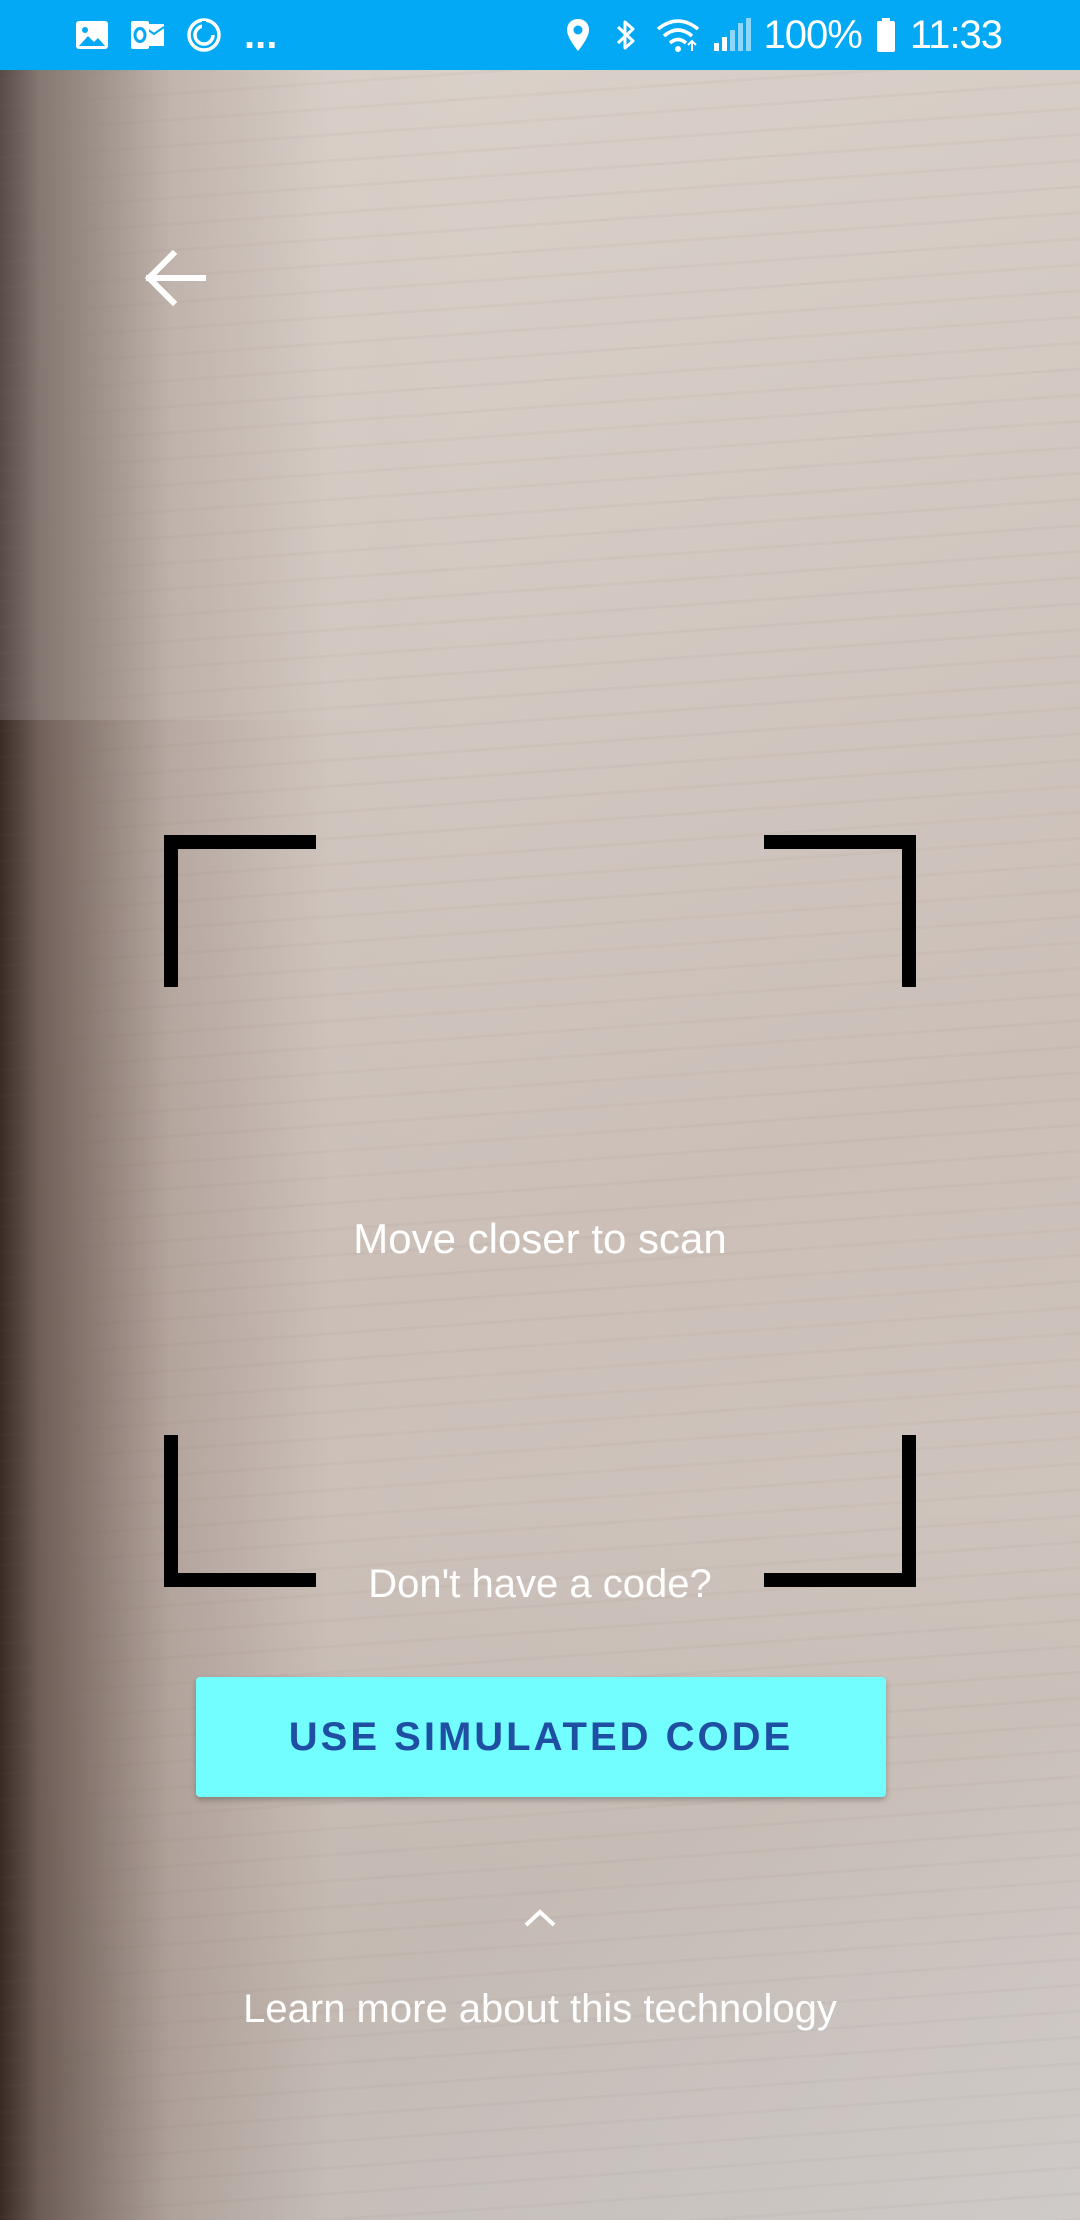 This screenshot has width=1080, height=2220. Describe the element at coordinates (204, 35) in the screenshot. I see `sync-icon` at that location.